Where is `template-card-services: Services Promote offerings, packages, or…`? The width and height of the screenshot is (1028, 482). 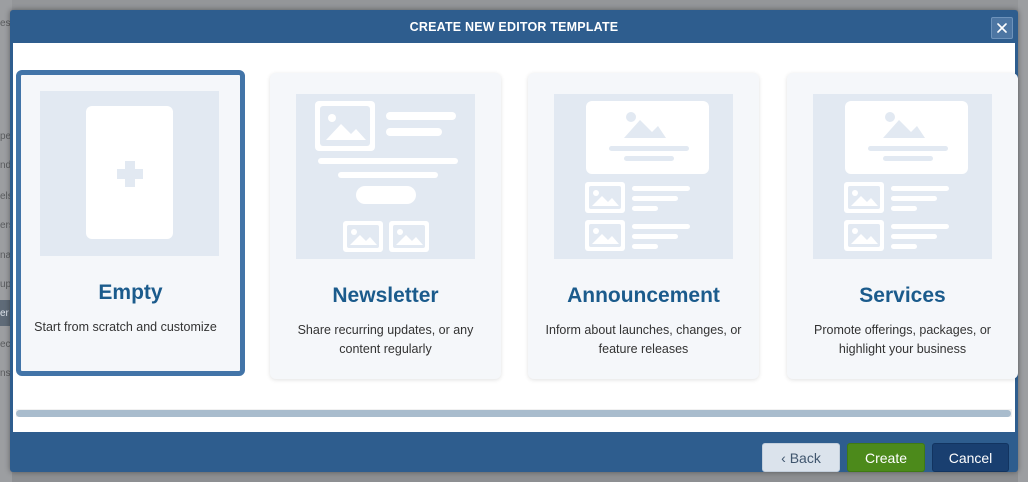 template-card-services: Services Promote offerings, packages, or… is located at coordinates (902, 226).